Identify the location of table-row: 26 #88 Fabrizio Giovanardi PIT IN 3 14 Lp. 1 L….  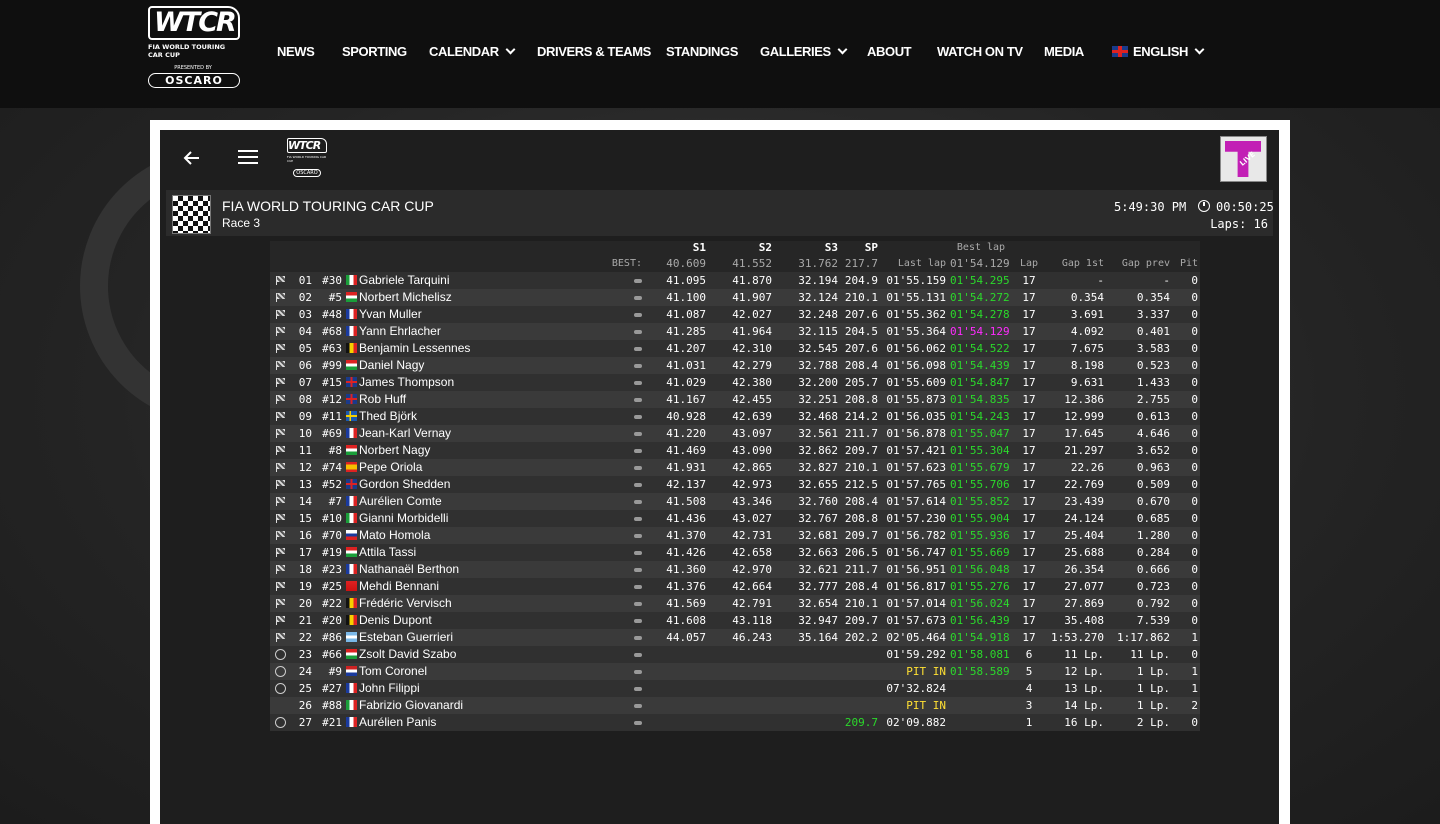
(735, 705).